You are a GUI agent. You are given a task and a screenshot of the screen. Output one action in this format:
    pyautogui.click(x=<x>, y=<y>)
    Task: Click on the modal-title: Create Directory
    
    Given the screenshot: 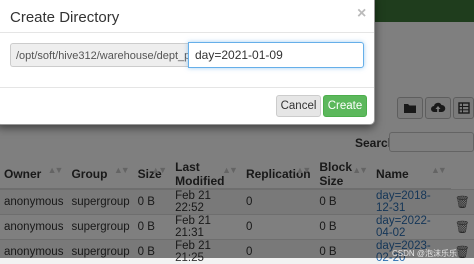 What is the action you would take?
    pyautogui.click(x=64, y=17)
    